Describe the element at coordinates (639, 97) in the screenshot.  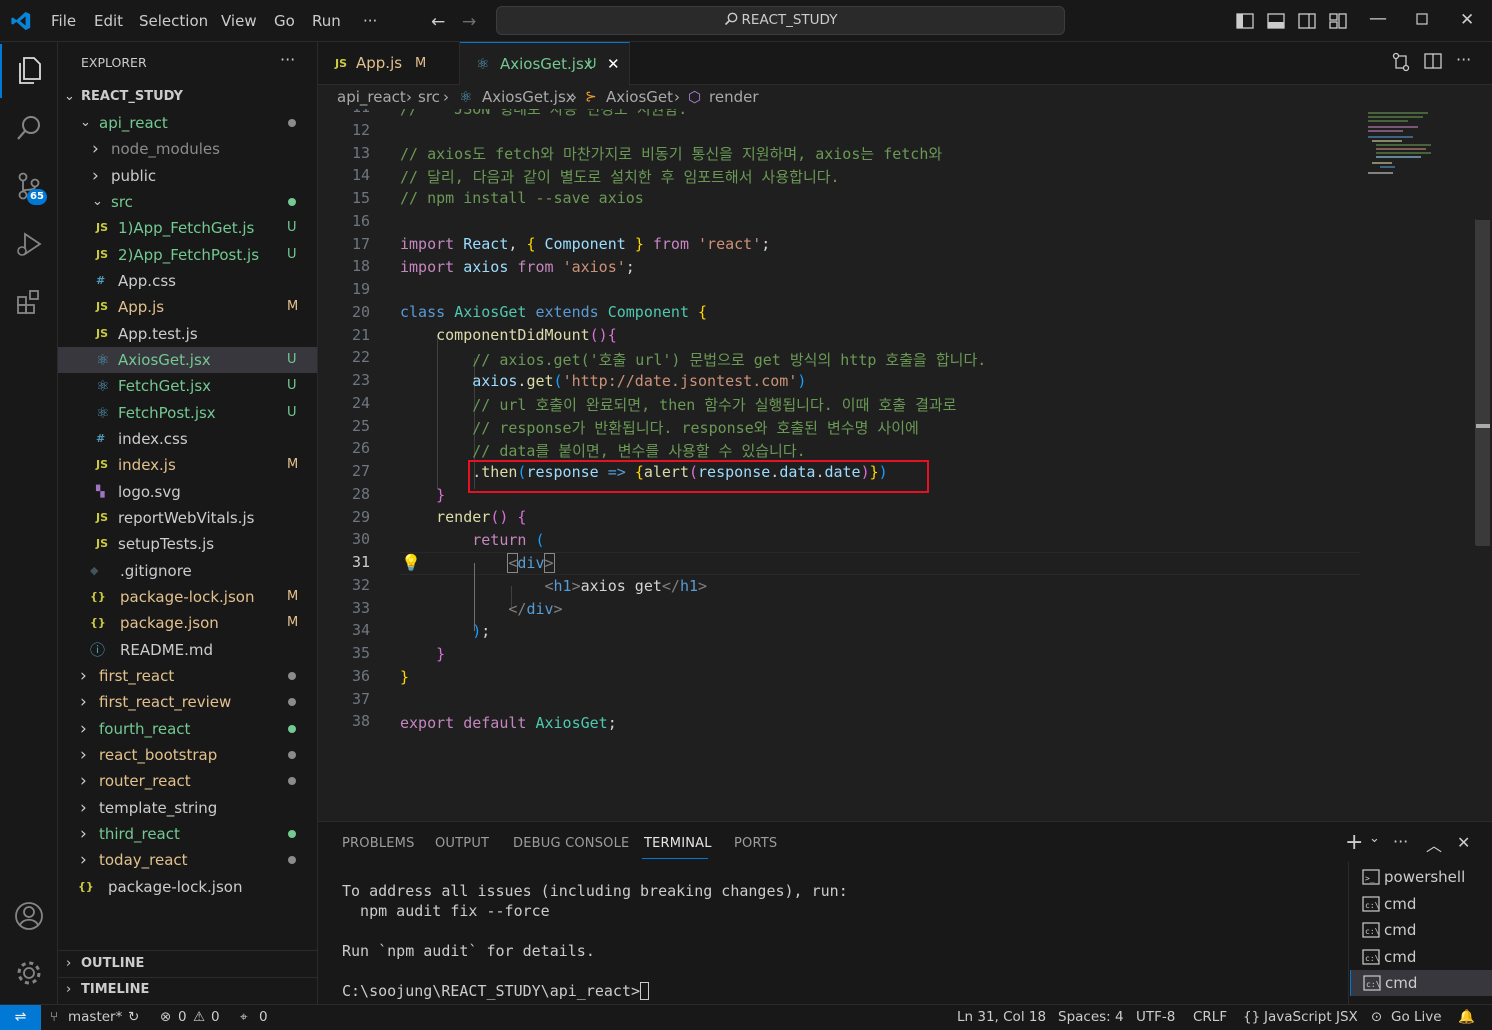
I see `breadcrumb-class: AxiosGet` at that location.